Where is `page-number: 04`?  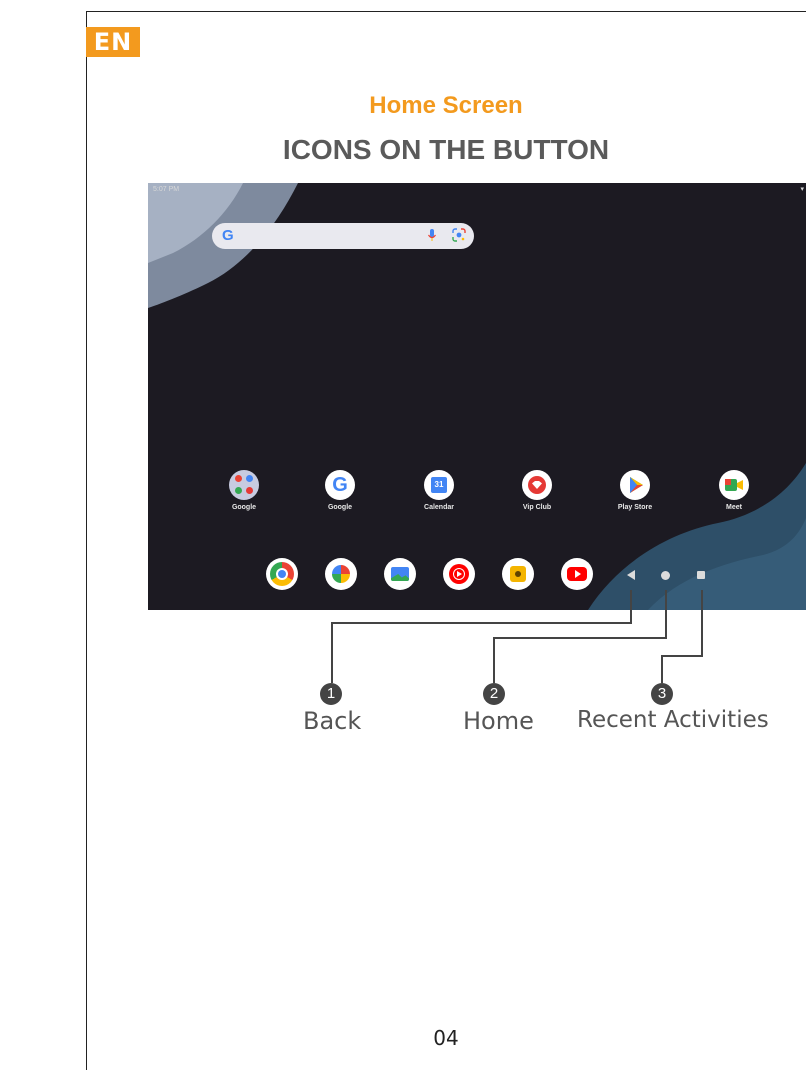
page-number: 04 is located at coordinates (446, 1038).